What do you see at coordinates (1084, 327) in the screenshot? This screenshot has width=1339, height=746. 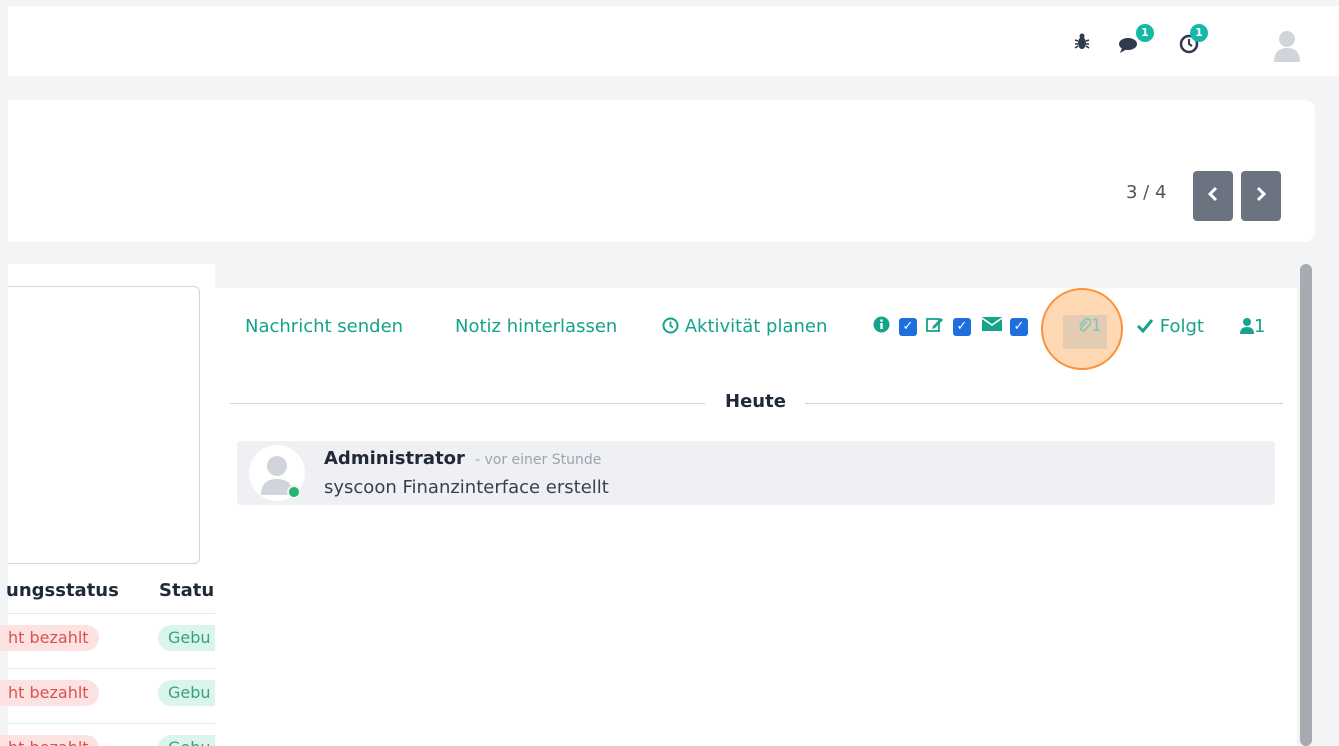 I see `paperclip-icon` at bounding box center [1084, 327].